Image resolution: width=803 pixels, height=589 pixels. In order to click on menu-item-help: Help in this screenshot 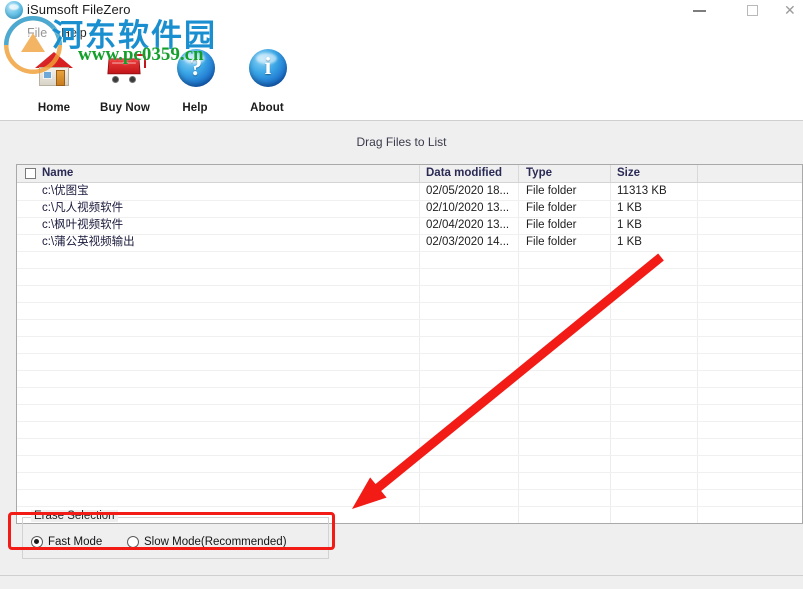, I will do `click(74, 33)`.